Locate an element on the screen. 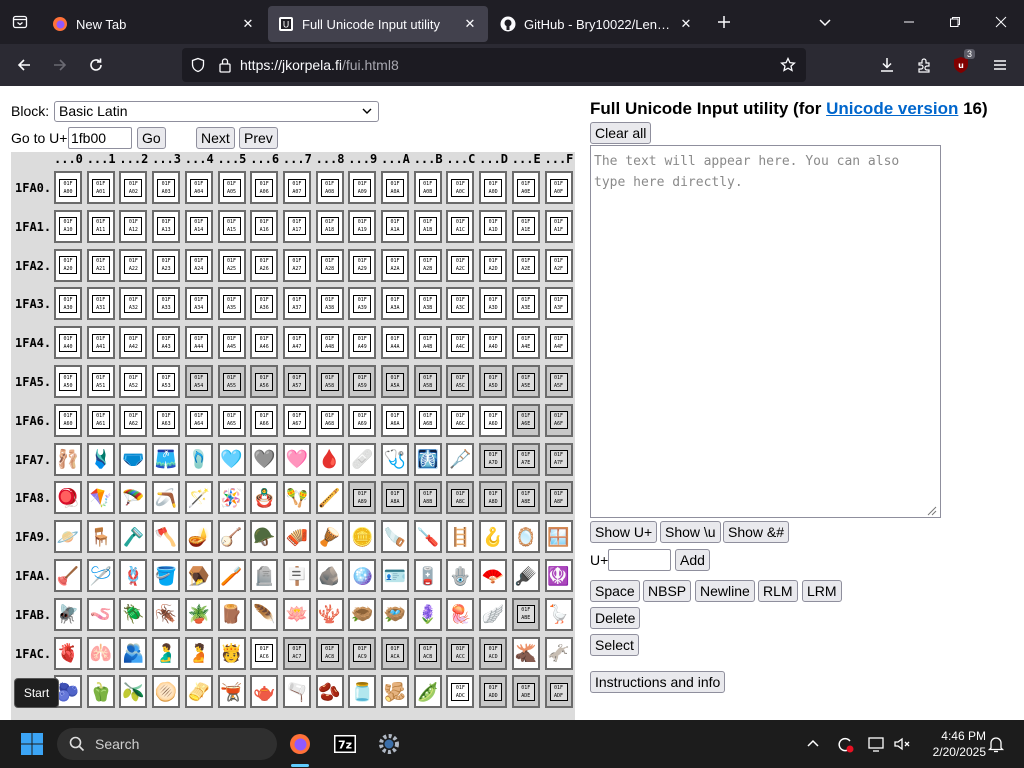 The width and height of the screenshot is (1024, 768). character-cell: 01F A4D is located at coordinates (493, 343).